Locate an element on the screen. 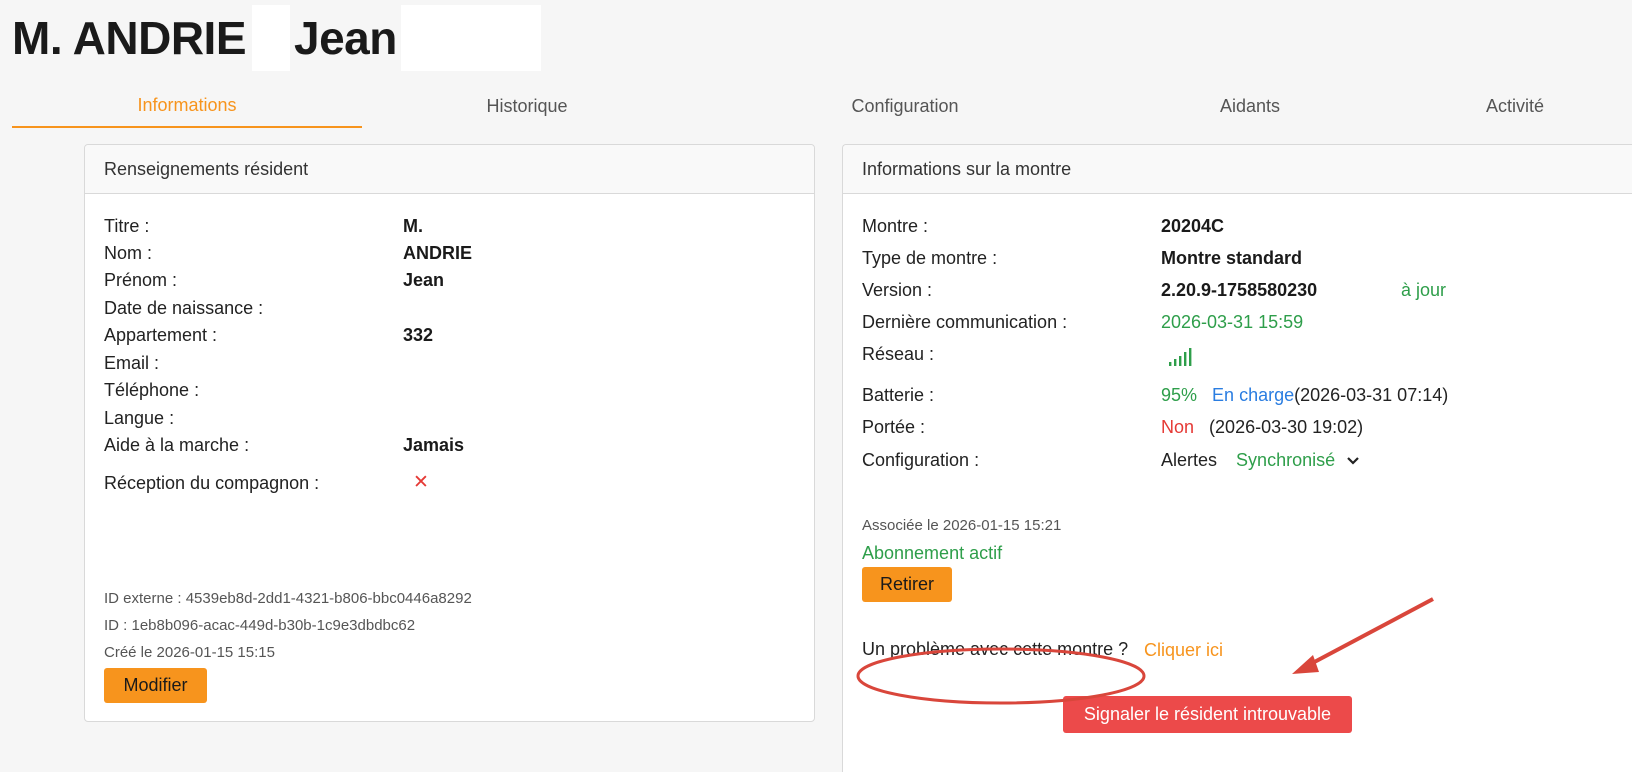  field-label-birthdate: Date de naissance : is located at coordinates (184, 308).